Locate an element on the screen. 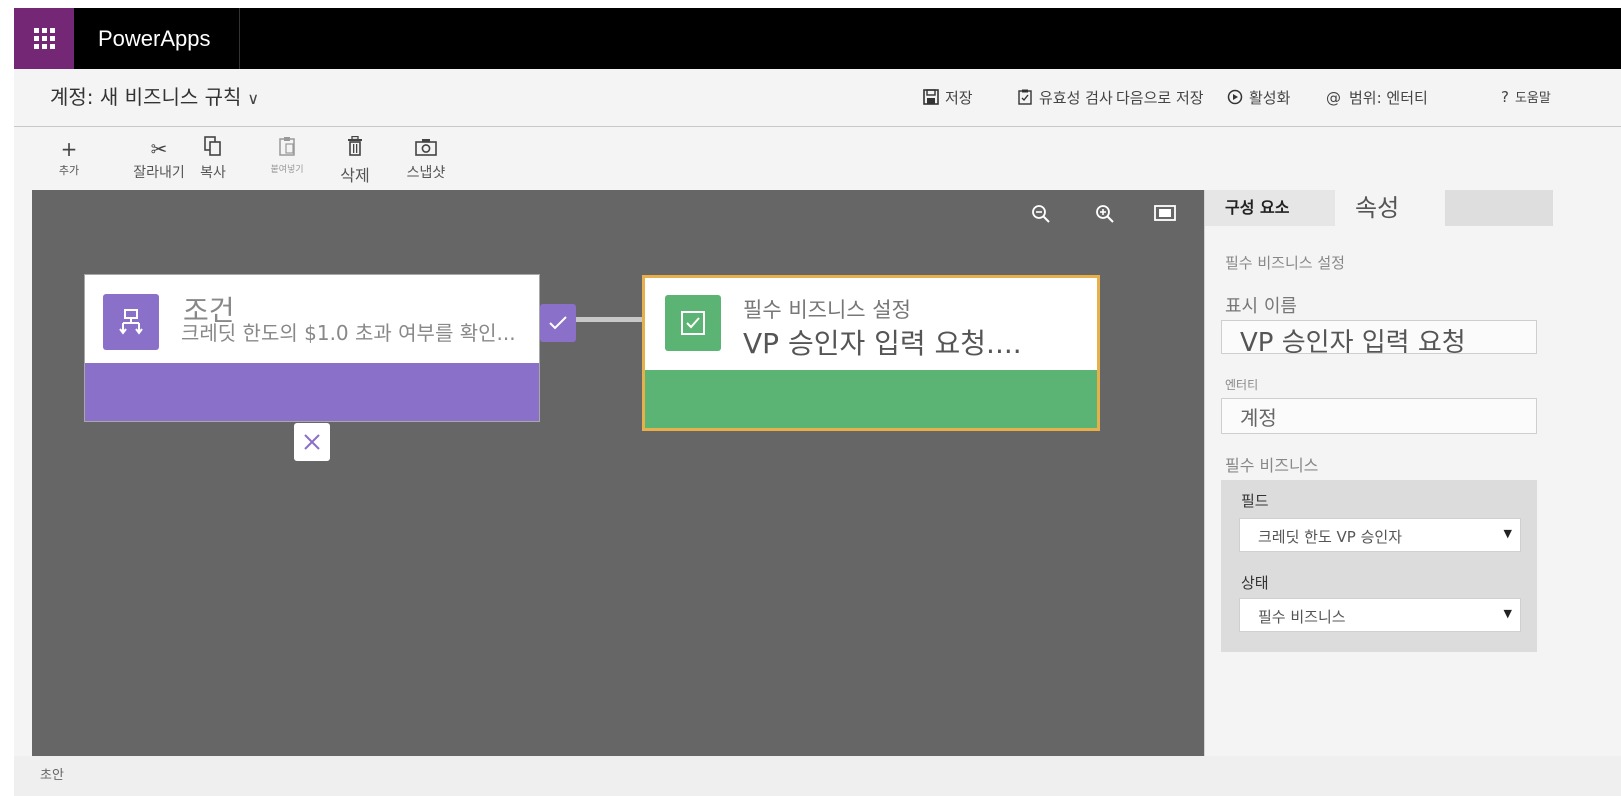  display-name-label: 표시 이름 is located at coordinates (1261, 306).